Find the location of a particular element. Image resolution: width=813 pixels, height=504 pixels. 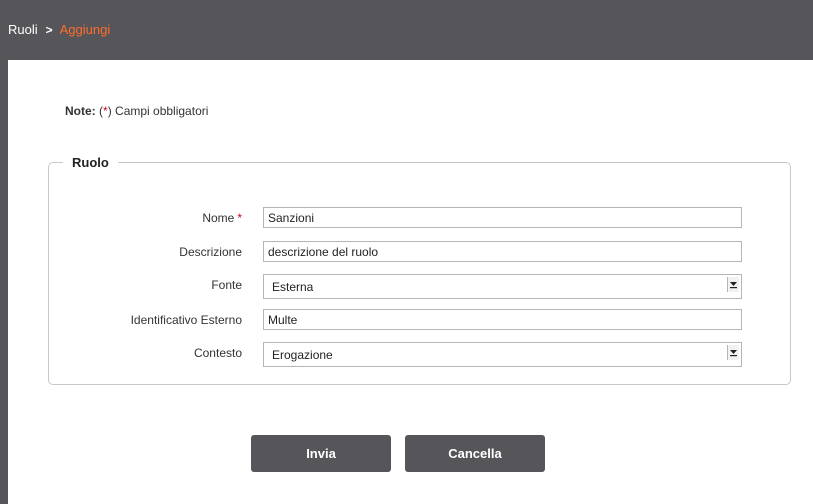

contesto-label: Contesto is located at coordinates (217, 353).